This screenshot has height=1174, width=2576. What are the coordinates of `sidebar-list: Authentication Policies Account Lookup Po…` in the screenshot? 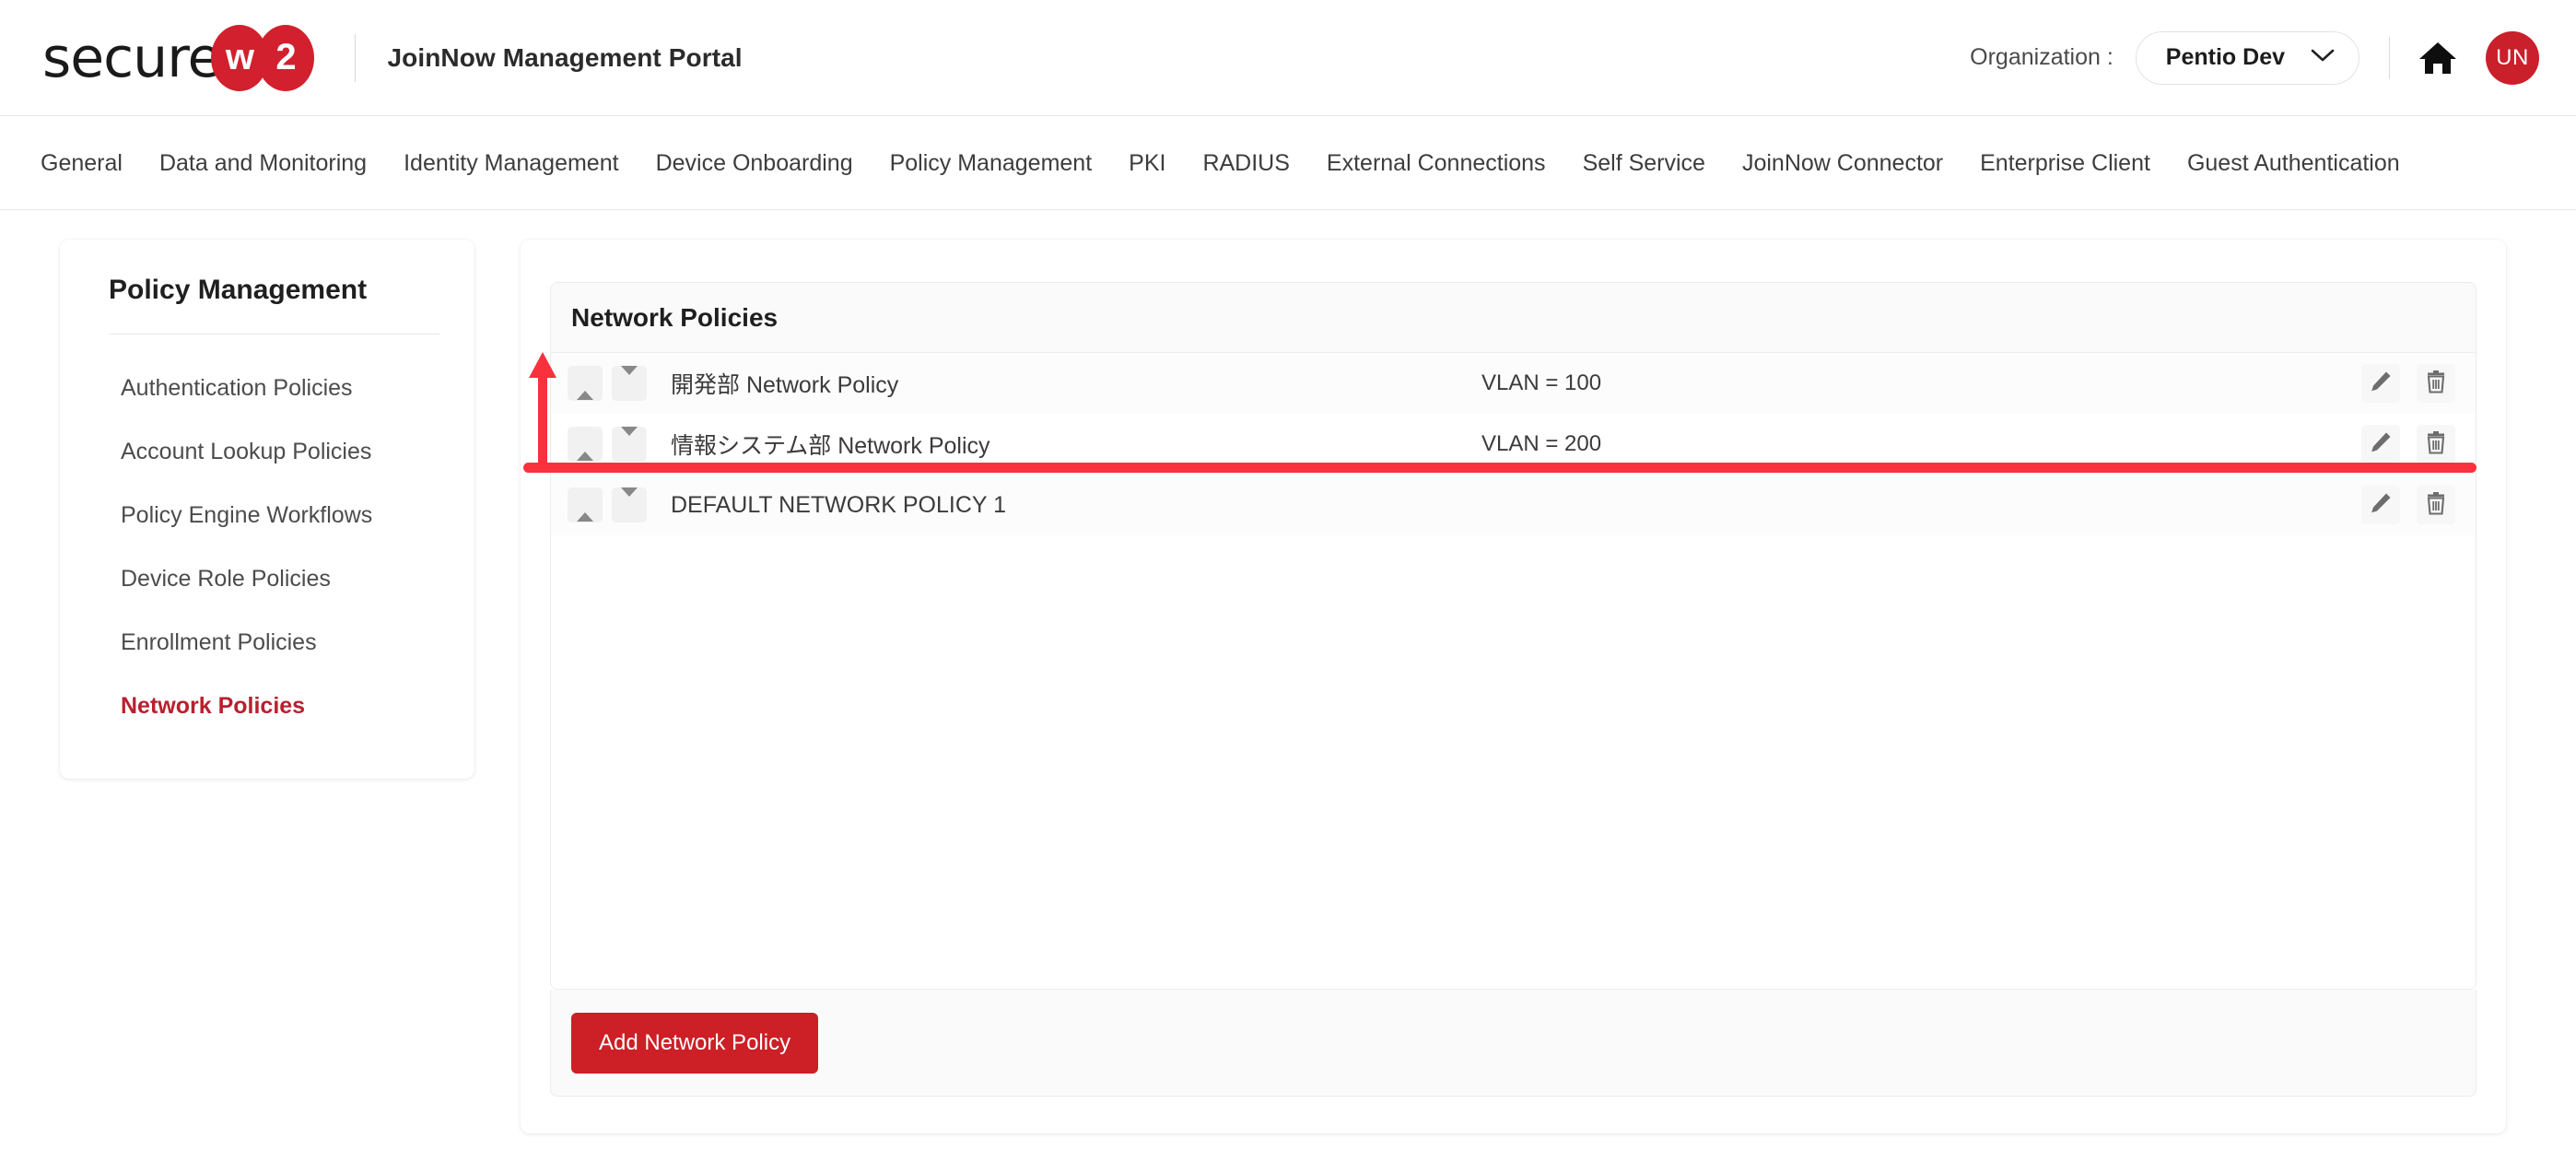 It's located at (267, 536).